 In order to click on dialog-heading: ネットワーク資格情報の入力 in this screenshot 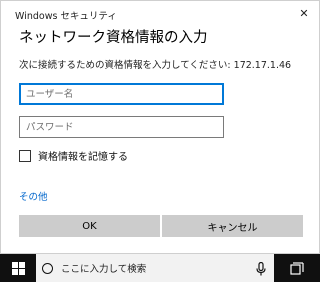, I will do `click(113, 38)`.